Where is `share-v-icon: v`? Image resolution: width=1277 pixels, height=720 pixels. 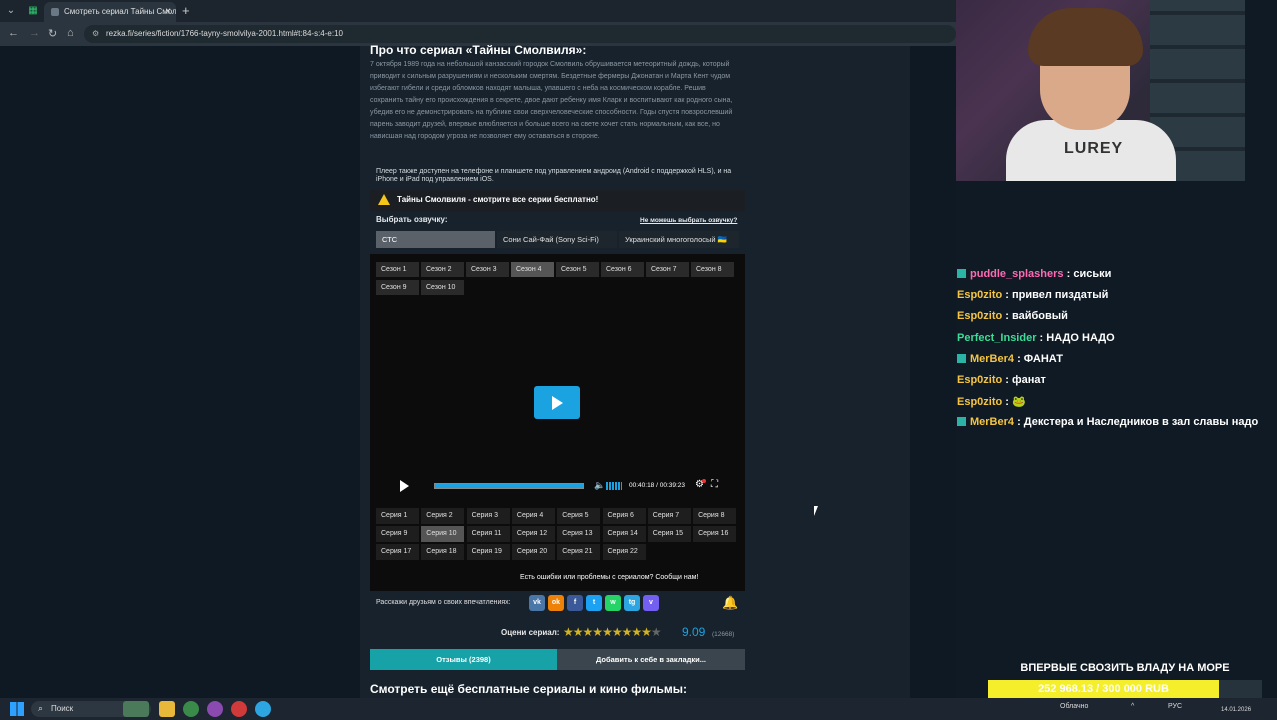 share-v-icon: v is located at coordinates (651, 603).